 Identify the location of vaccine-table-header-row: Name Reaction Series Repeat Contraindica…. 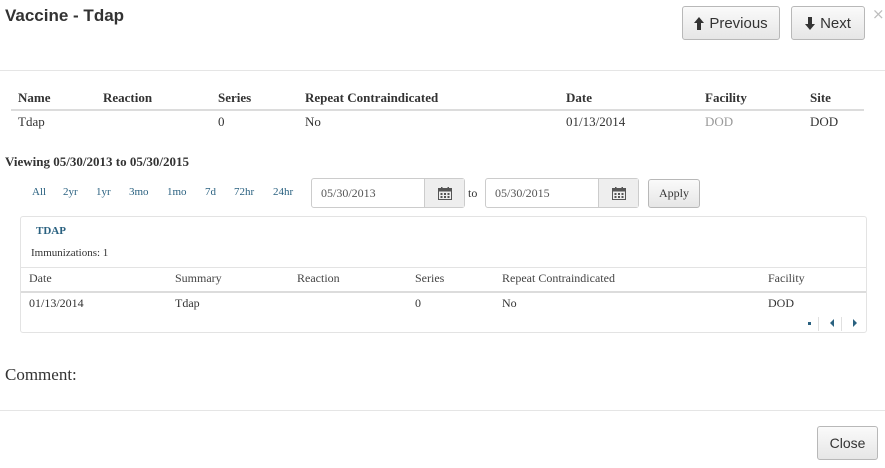
(437, 99).